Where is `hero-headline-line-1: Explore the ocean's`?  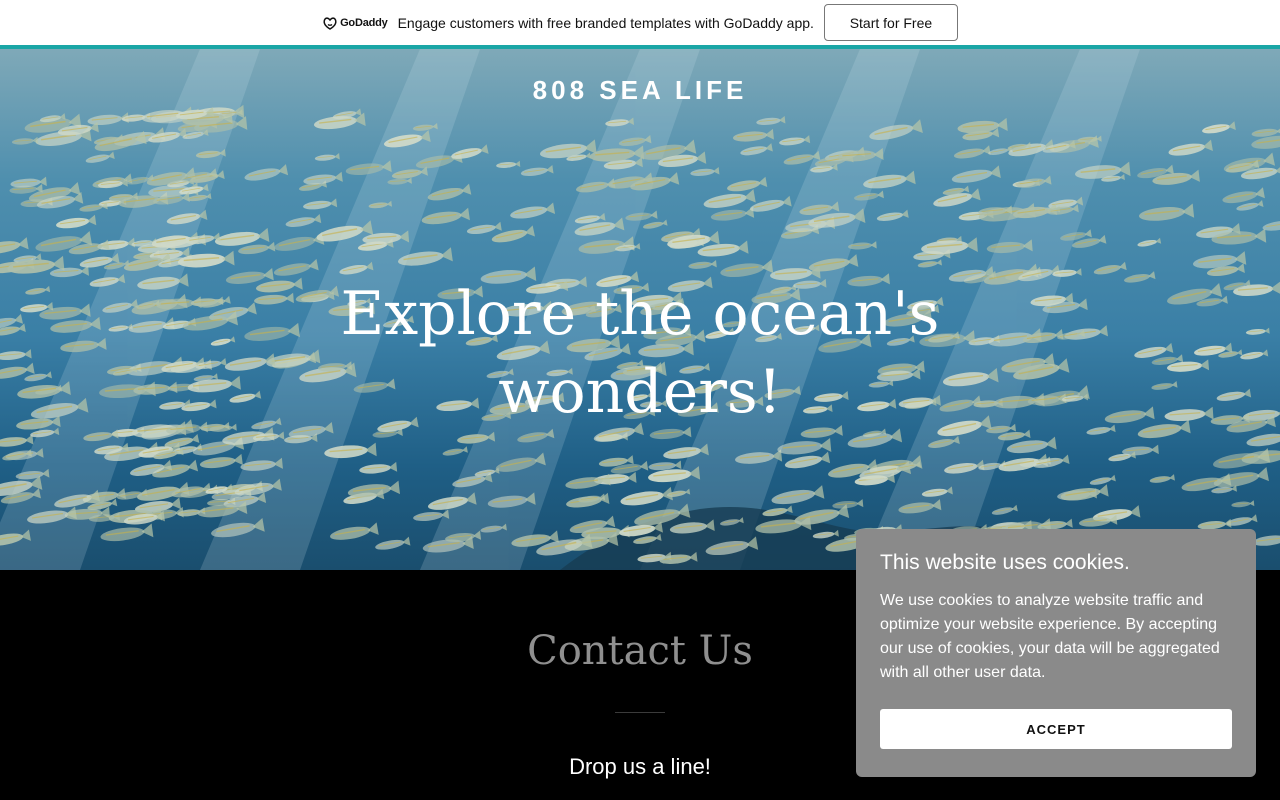 hero-headline-line-1: Explore the ocean's is located at coordinates (640, 314).